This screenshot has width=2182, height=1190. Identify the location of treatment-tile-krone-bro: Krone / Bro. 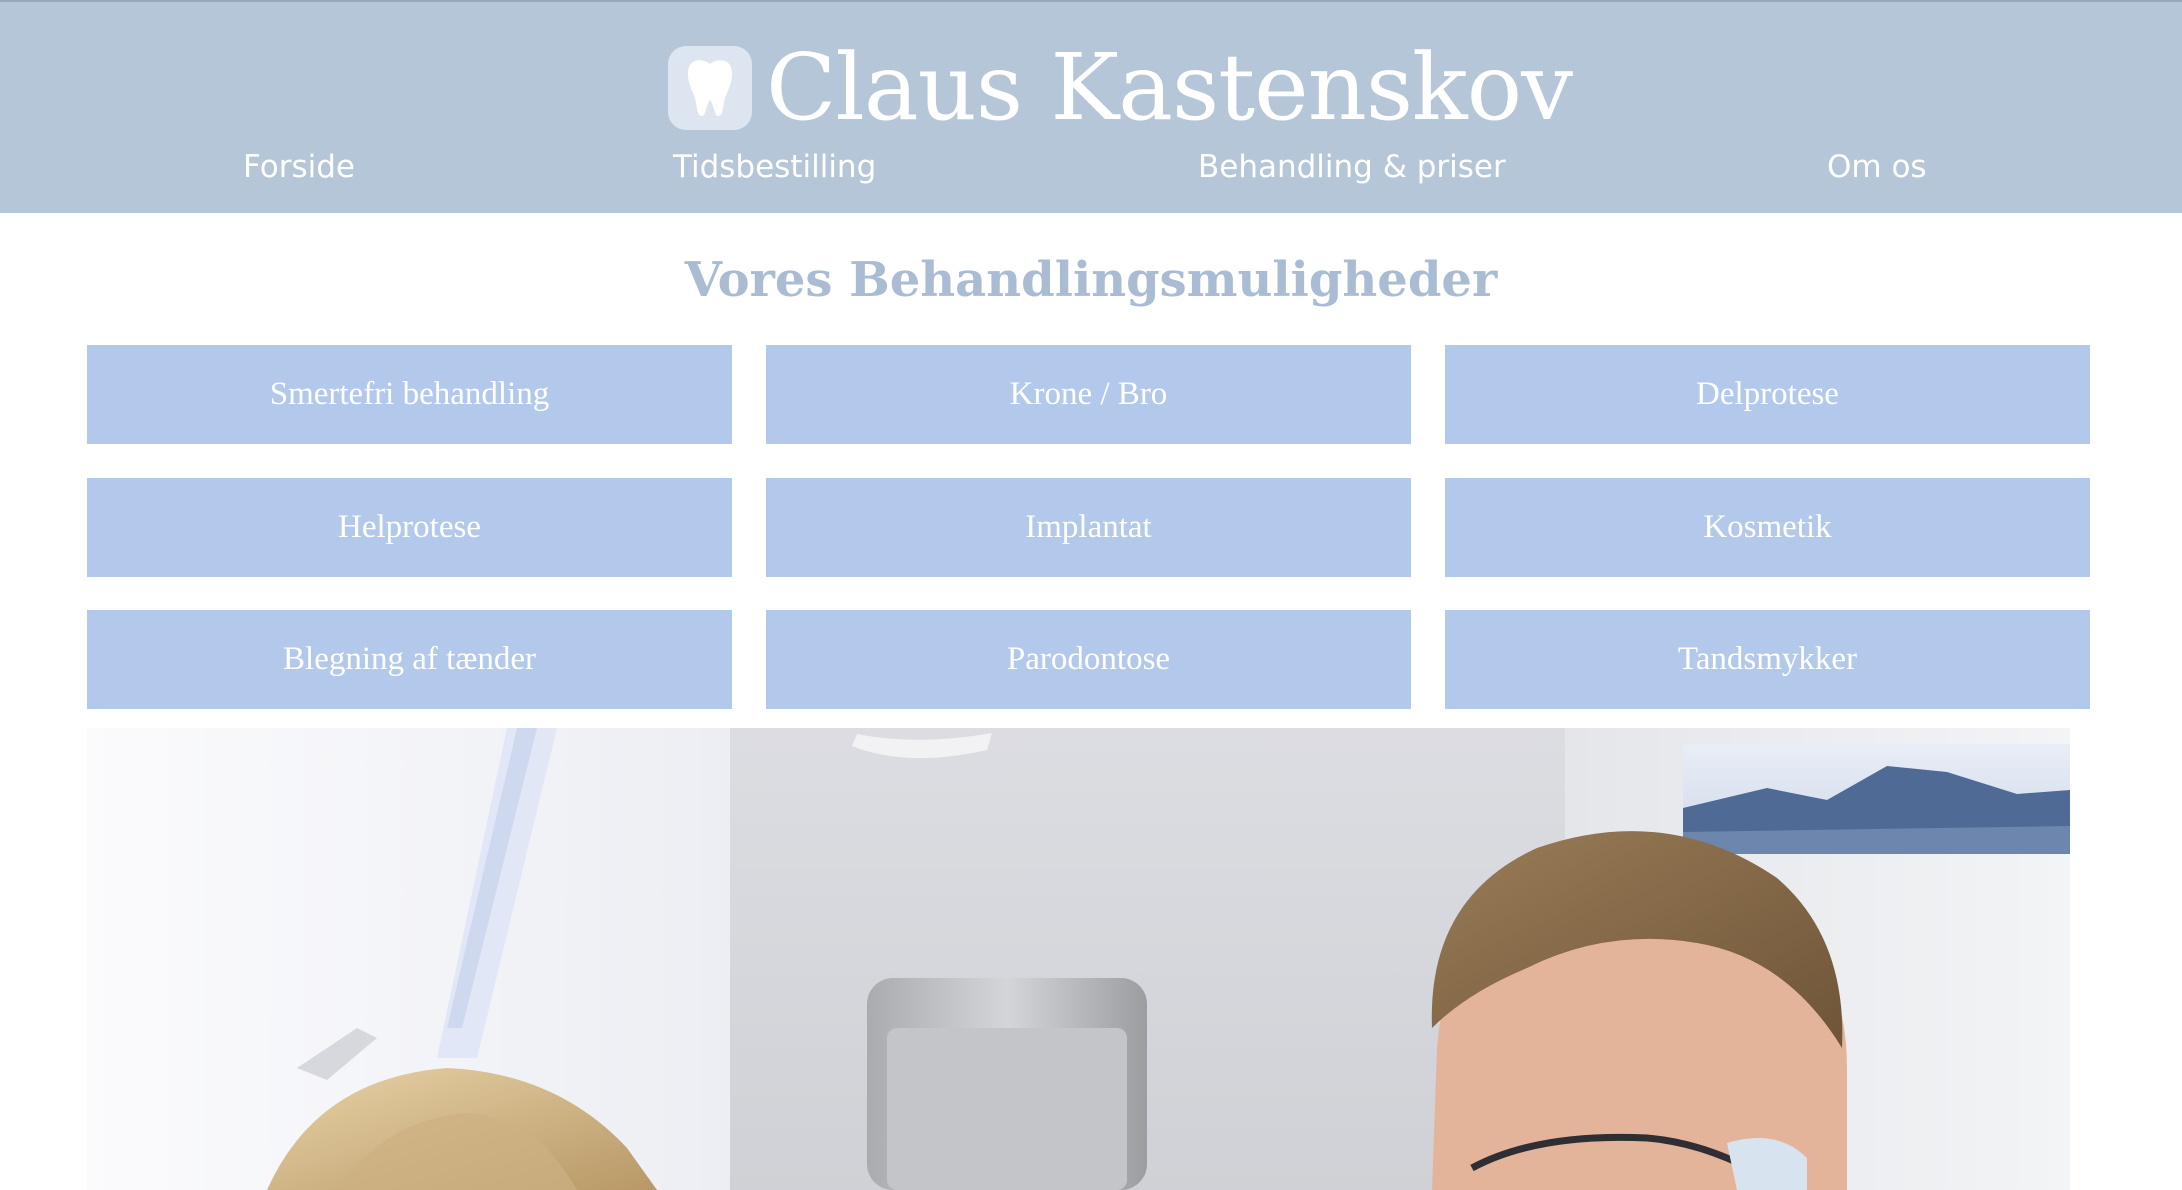
(1088, 394).